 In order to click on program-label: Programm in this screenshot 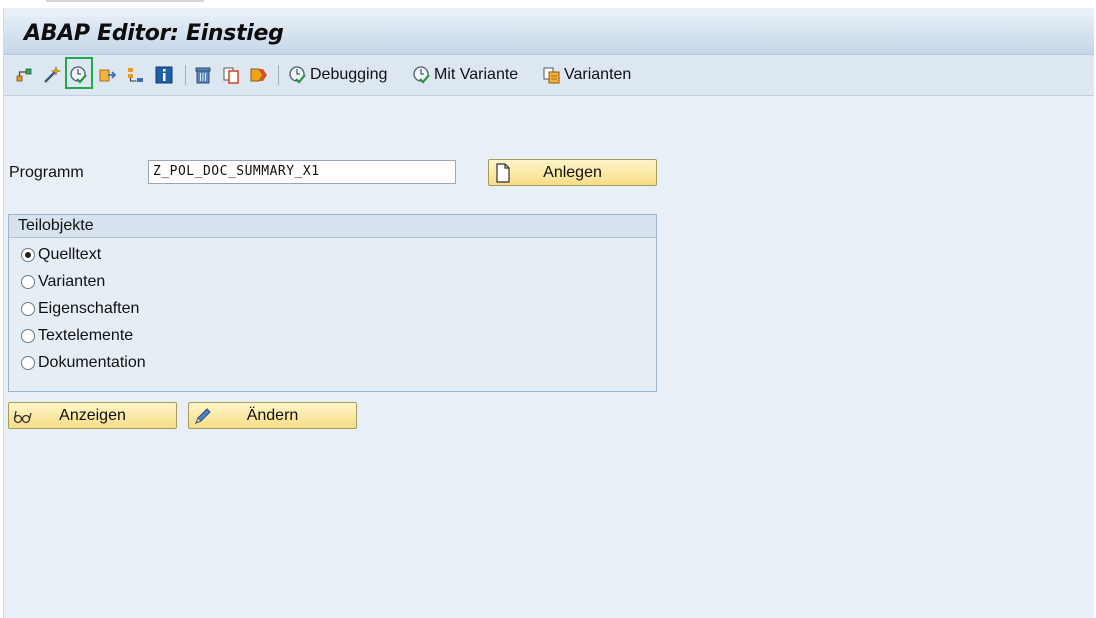, I will do `click(46, 172)`.